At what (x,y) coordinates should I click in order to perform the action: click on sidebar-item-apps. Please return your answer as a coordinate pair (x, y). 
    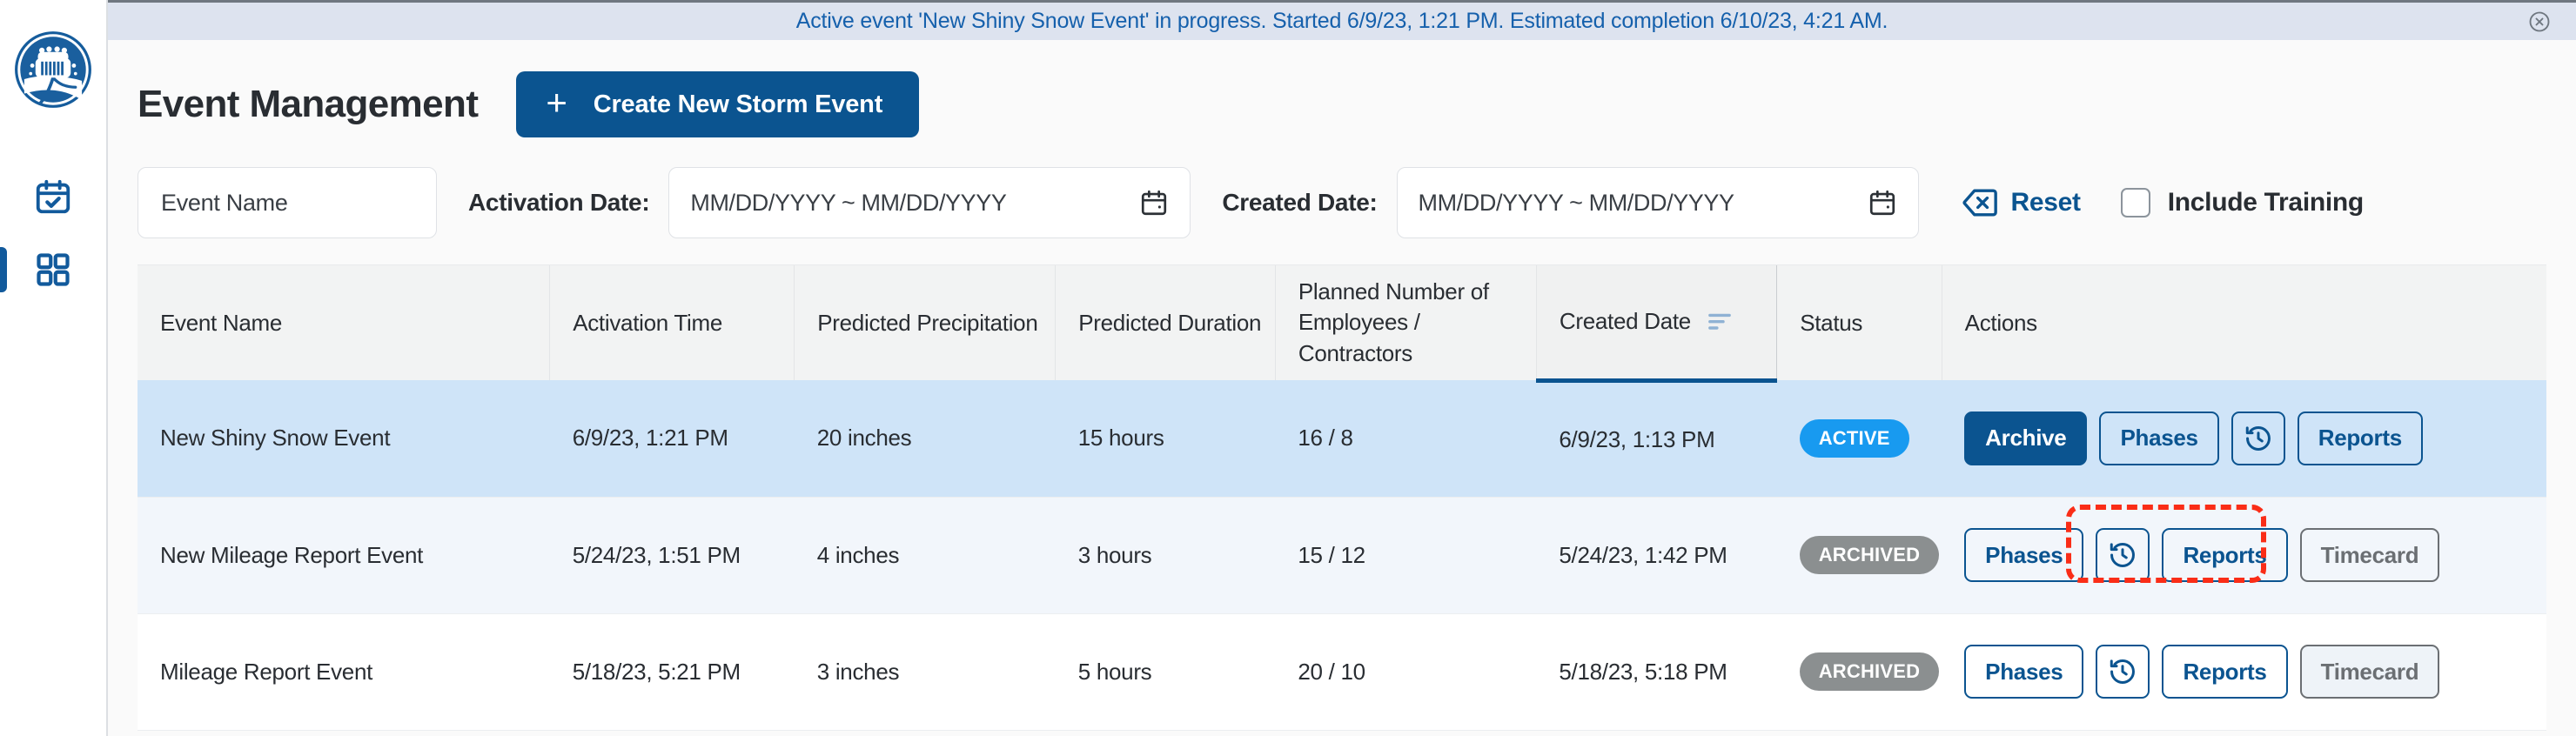
    Looking at the image, I should click on (53, 269).